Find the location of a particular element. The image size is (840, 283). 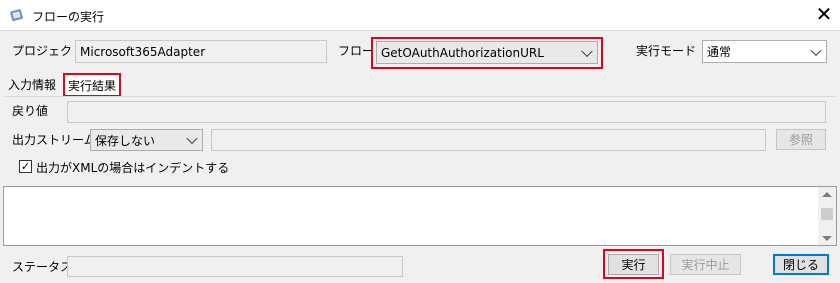

indent-label: 出力がXMLの場合はインデントする is located at coordinates (133, 168).